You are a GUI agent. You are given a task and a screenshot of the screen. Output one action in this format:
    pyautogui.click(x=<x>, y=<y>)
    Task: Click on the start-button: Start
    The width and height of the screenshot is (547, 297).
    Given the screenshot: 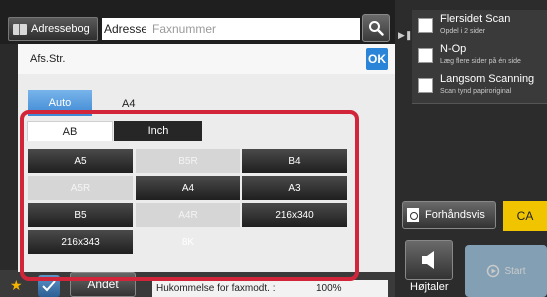 What is the action you would take?
    pyautogui.click(x=506, y=271)
    